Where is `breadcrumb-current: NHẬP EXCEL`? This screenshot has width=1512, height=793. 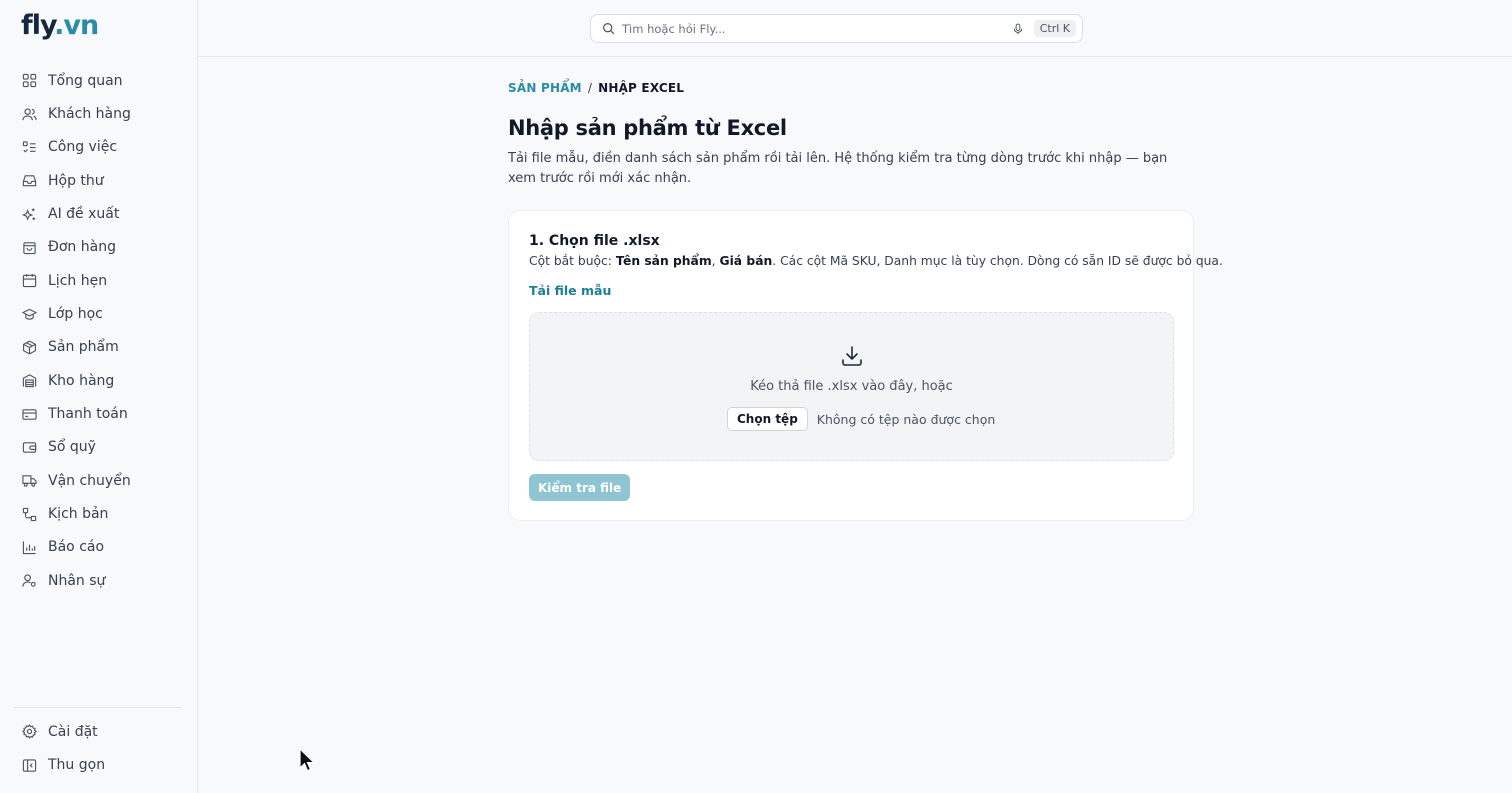
breadcrumb-current: NHẬP EXCEL is located at coordinates (641, 88).